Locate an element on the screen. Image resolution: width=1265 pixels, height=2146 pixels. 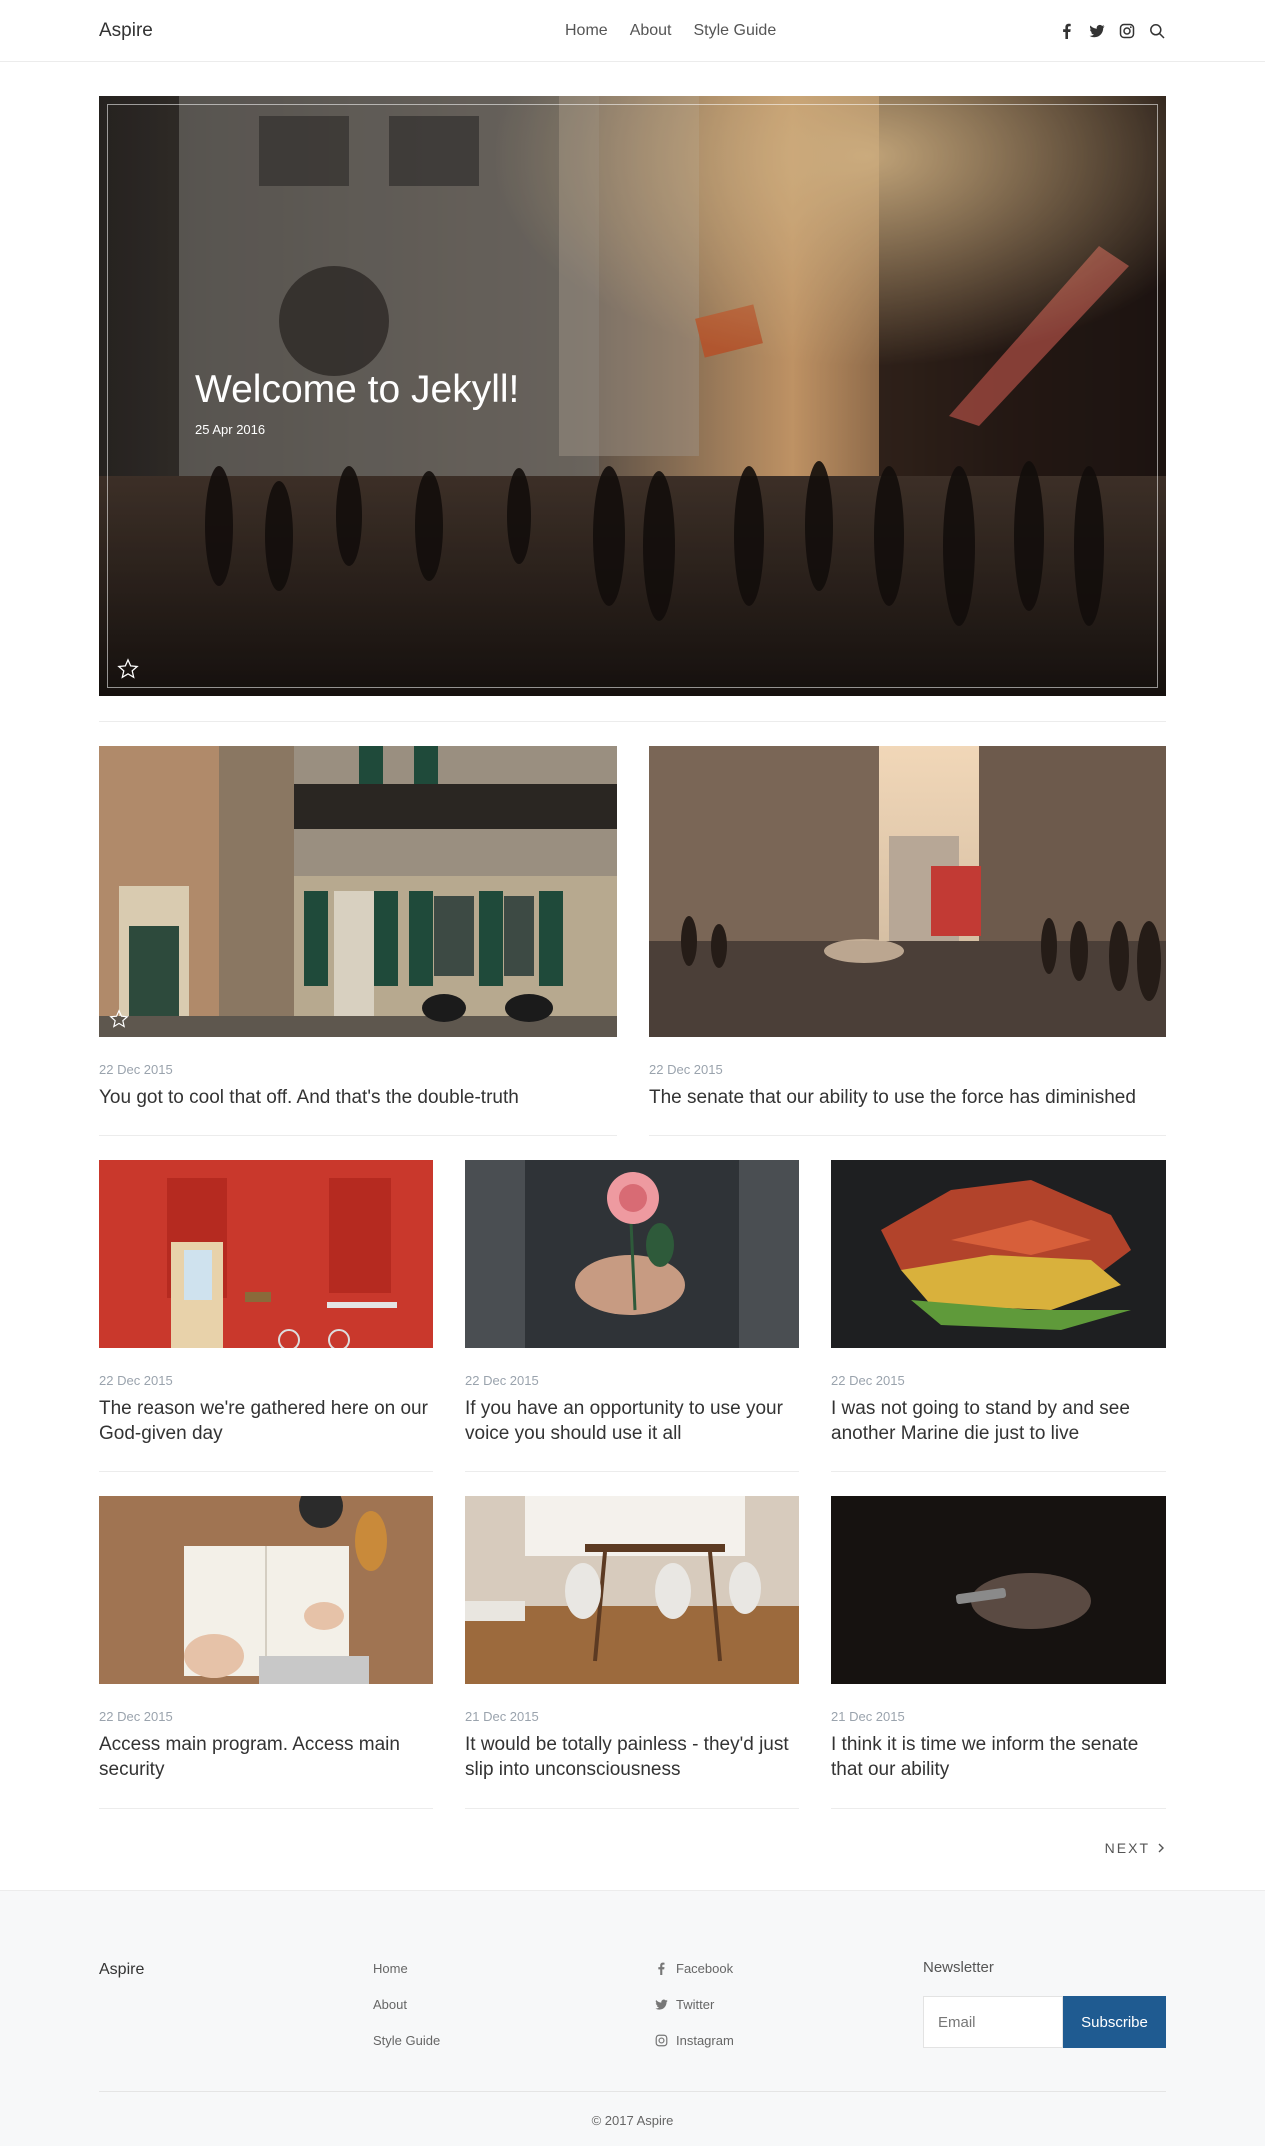
footer-twitter: Twitter is located at coordinates (694, 2004).